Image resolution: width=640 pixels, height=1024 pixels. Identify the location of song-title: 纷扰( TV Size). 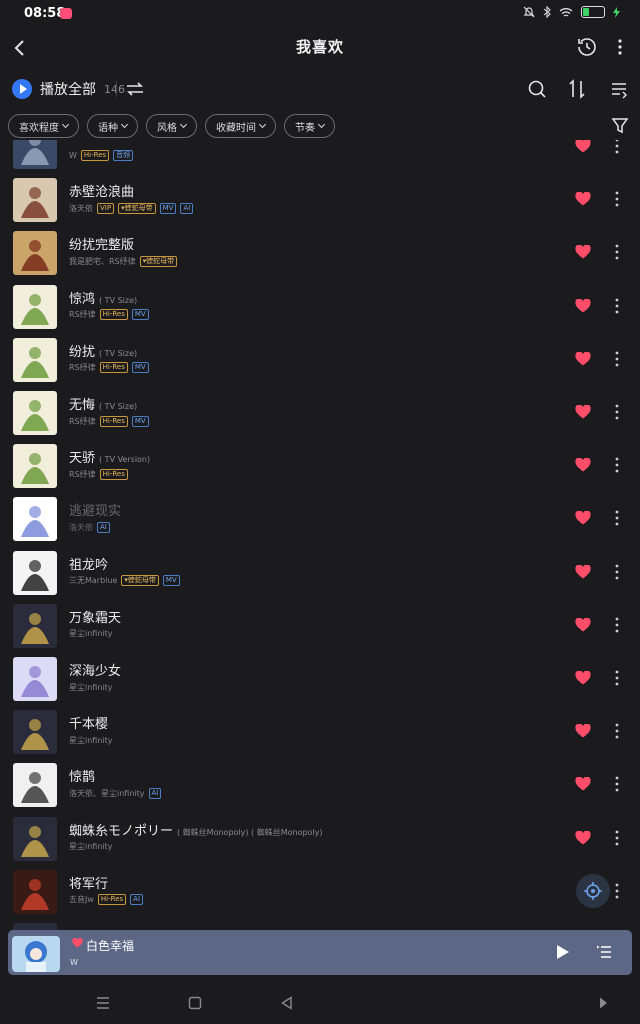
(103, 350).